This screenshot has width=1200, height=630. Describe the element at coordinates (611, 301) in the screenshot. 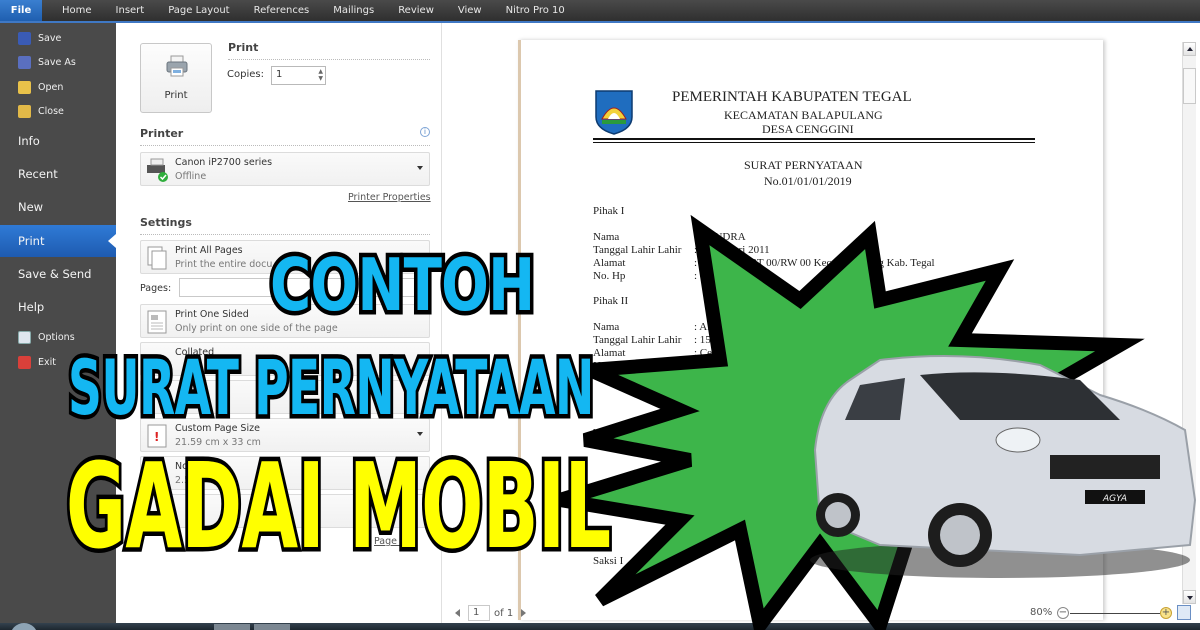

I see `pihak2-heading: Pihak II` at that location.